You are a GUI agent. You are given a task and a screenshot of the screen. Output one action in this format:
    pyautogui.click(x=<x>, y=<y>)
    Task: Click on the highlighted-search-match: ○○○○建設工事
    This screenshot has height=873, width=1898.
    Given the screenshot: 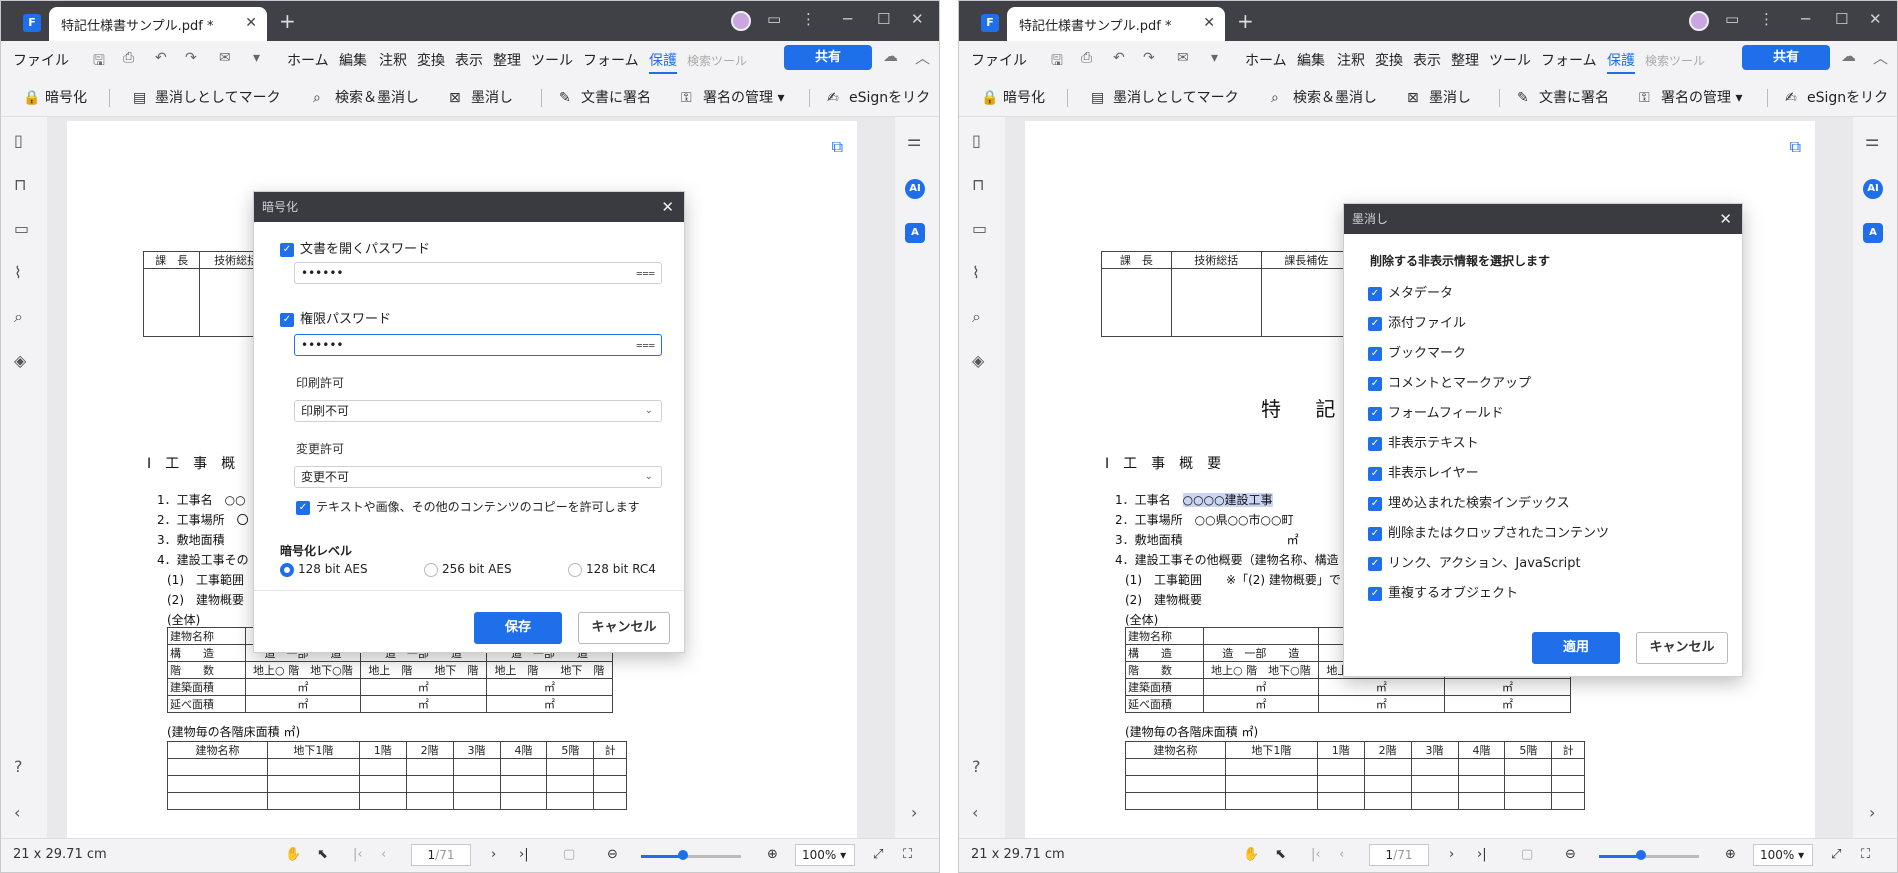 What is the action you would take?
    pyautogui.click(x=1227, y=500)
    